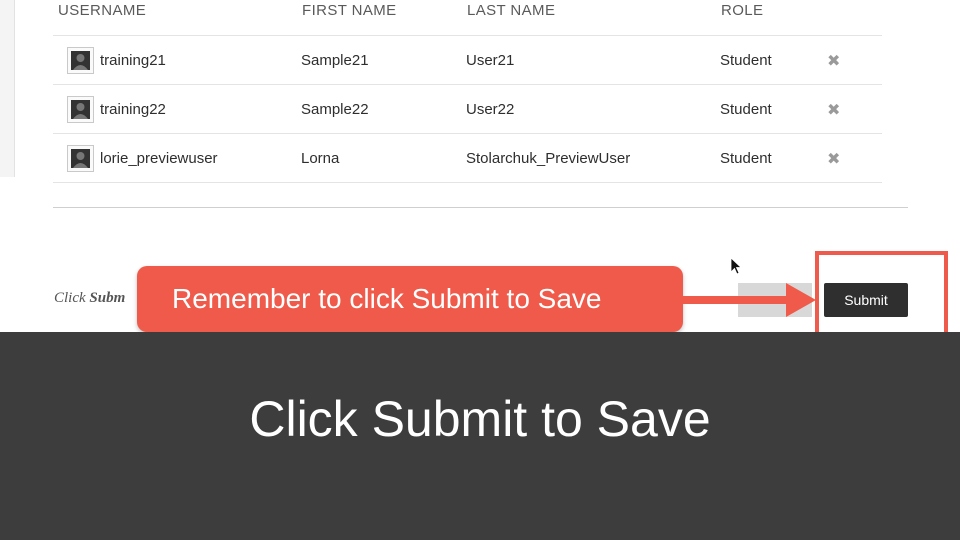  Describe the element at coordinates (7, 88) in the screenshot. I see `left-panel-edge` at that location.